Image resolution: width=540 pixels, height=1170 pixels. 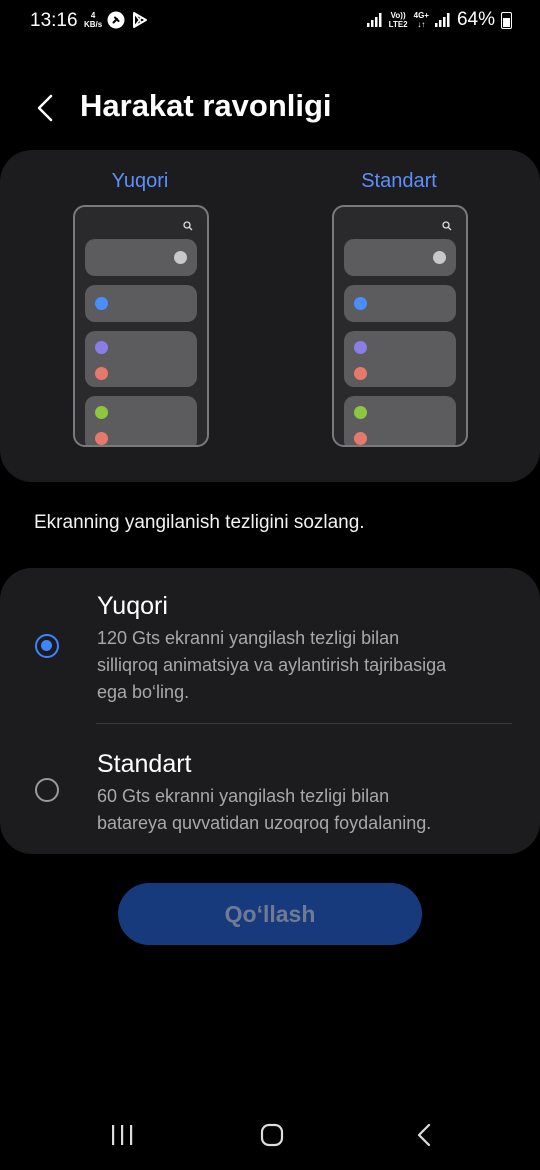 I want to click on play-store-icon, so click(x=140, y=20).